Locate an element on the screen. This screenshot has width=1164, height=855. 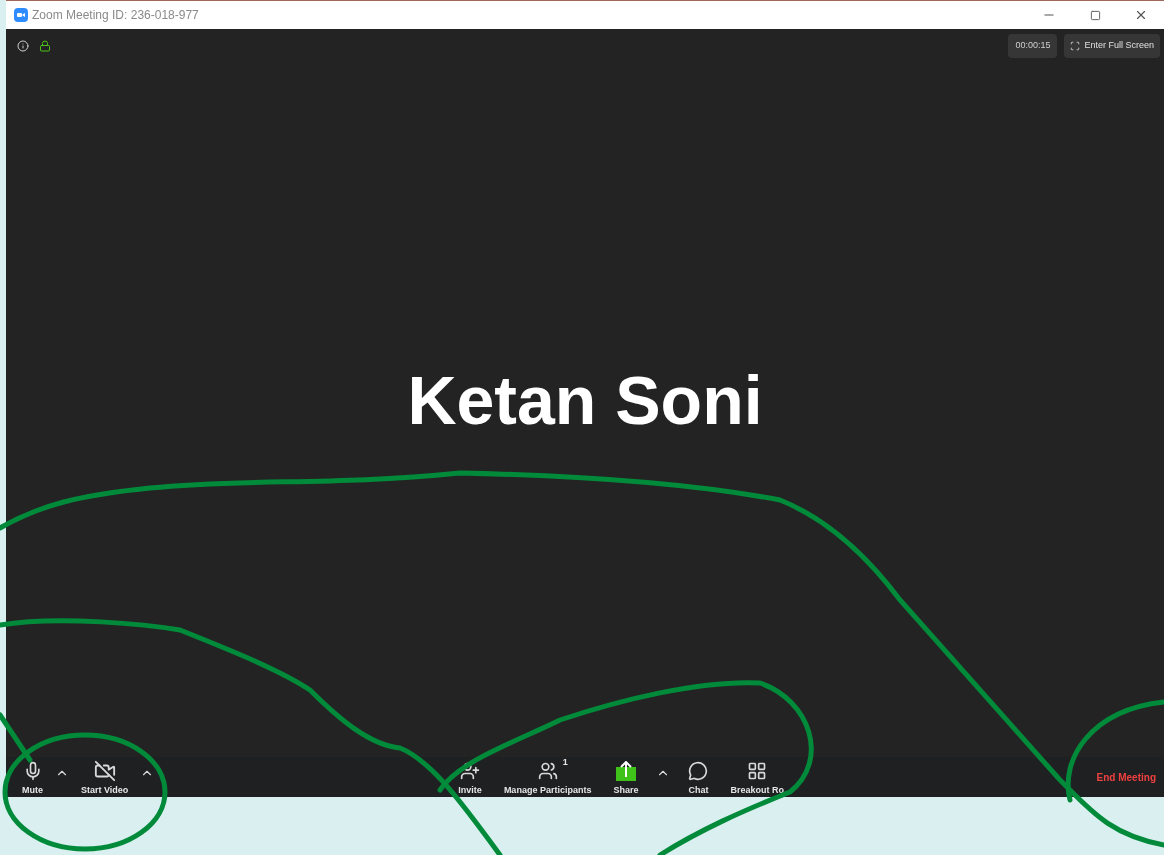
close-icon is located at coordinates (1141, 15).